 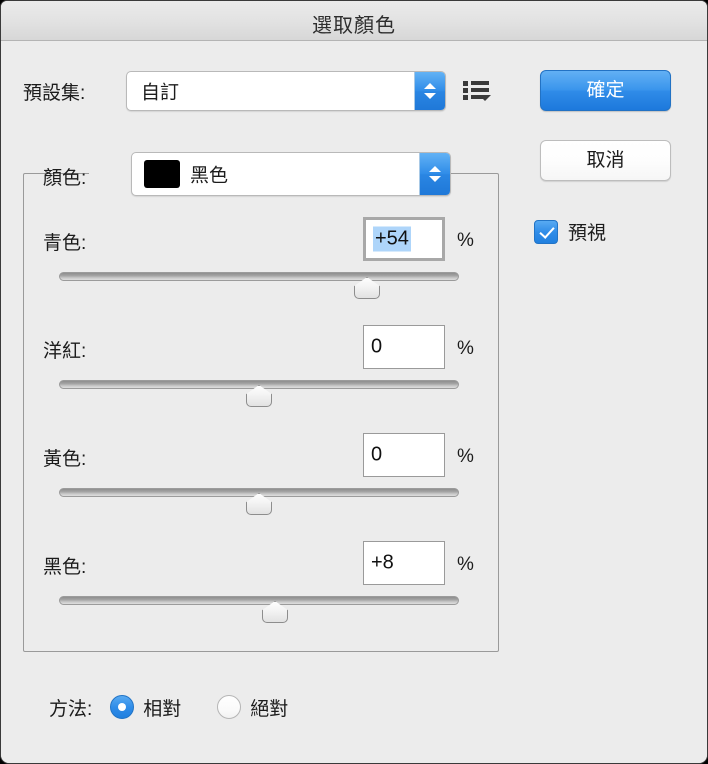 I want to click on method-label: 方法:, so click(x=71, y=709).